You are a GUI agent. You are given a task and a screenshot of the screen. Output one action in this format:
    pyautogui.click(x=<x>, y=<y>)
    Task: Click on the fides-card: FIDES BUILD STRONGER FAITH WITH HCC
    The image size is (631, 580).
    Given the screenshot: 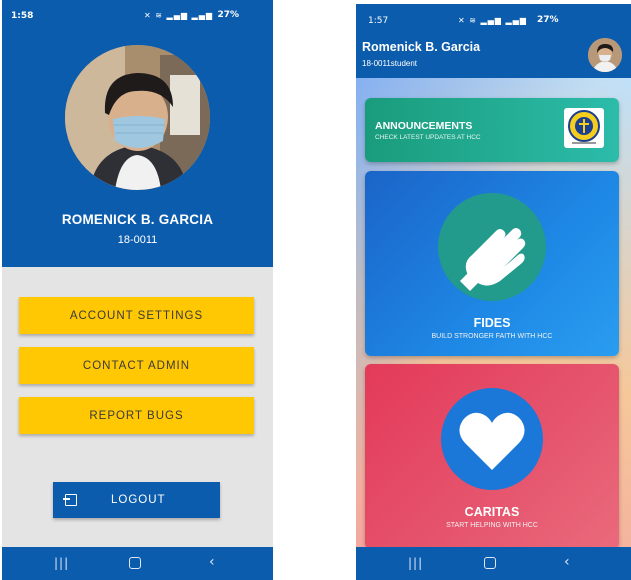 What is the action you would take?
    pyautogui.click(x=492, y=263)
    